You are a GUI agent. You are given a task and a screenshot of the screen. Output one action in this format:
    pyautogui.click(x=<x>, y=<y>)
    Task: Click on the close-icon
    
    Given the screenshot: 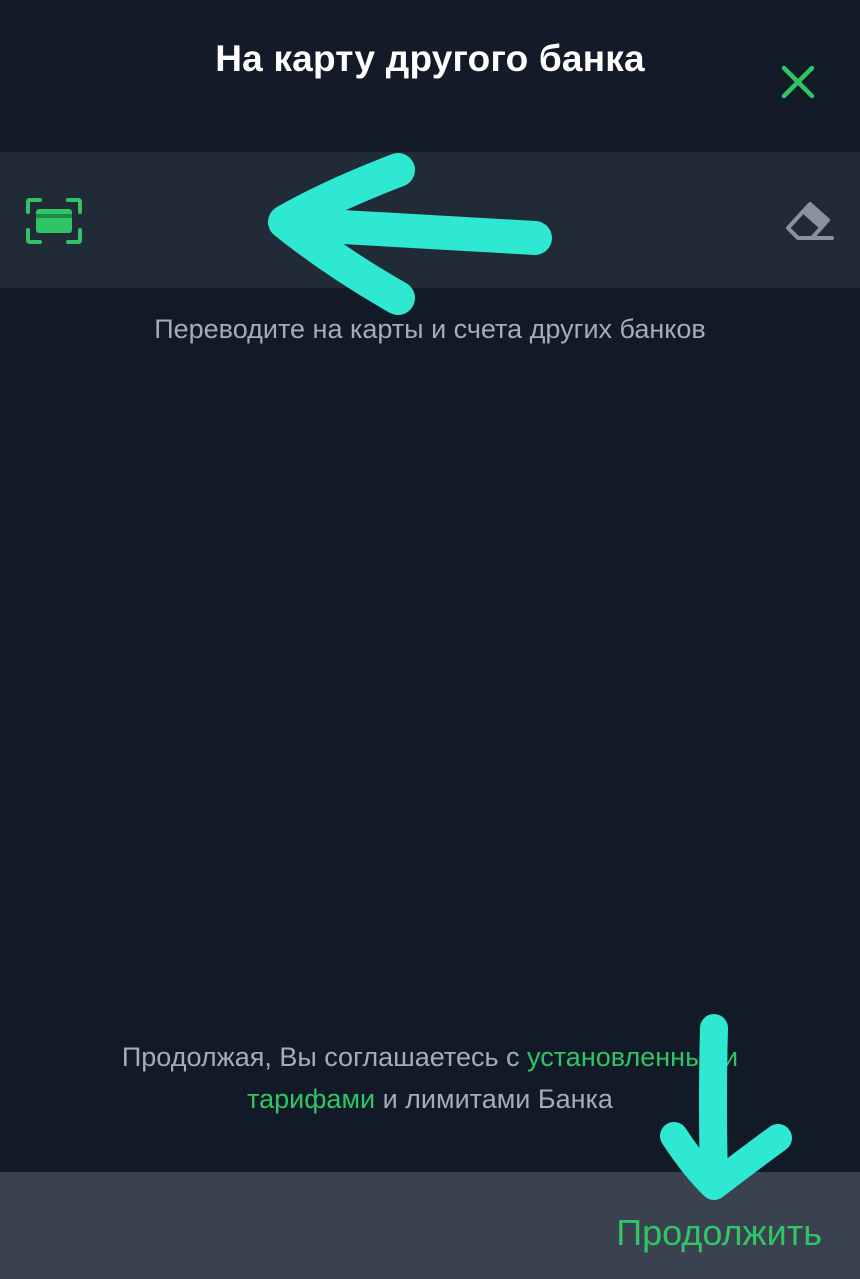 What is the action you would take?
    pyautogui.click(x=798, y=82)
    